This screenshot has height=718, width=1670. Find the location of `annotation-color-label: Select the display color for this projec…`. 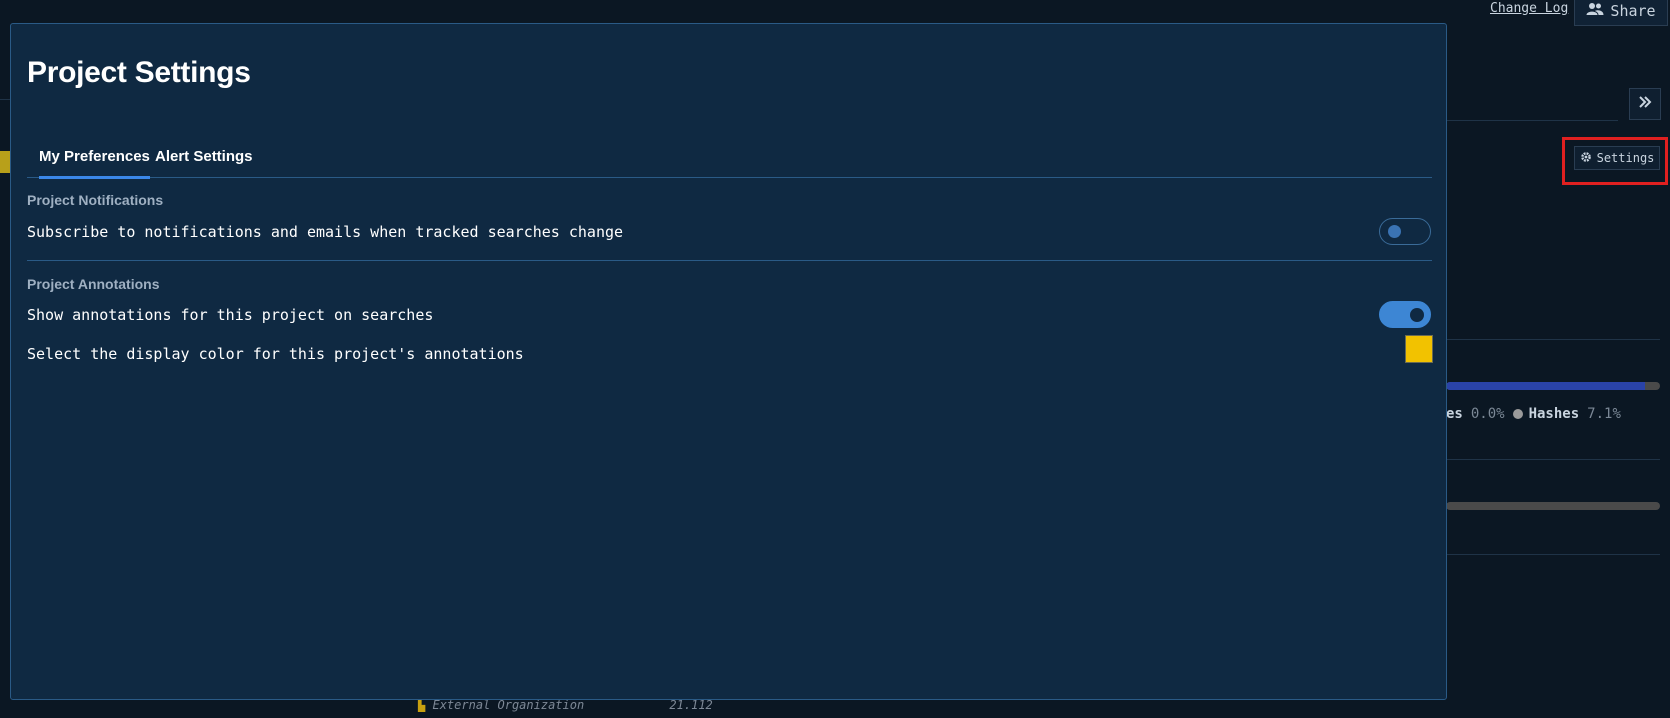

annotation-color-label: Select the display color for this projec… is located at coordinates (275, 354).